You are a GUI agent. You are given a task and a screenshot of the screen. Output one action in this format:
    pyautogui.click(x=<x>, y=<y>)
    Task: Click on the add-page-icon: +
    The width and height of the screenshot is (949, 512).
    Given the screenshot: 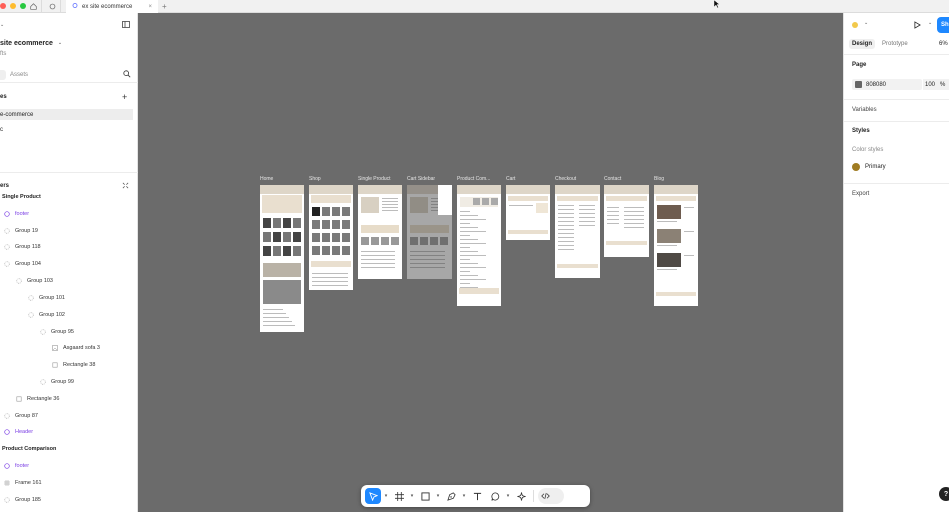 What is the action you would take?
    pyautogui.click(x=124, y=97)
    